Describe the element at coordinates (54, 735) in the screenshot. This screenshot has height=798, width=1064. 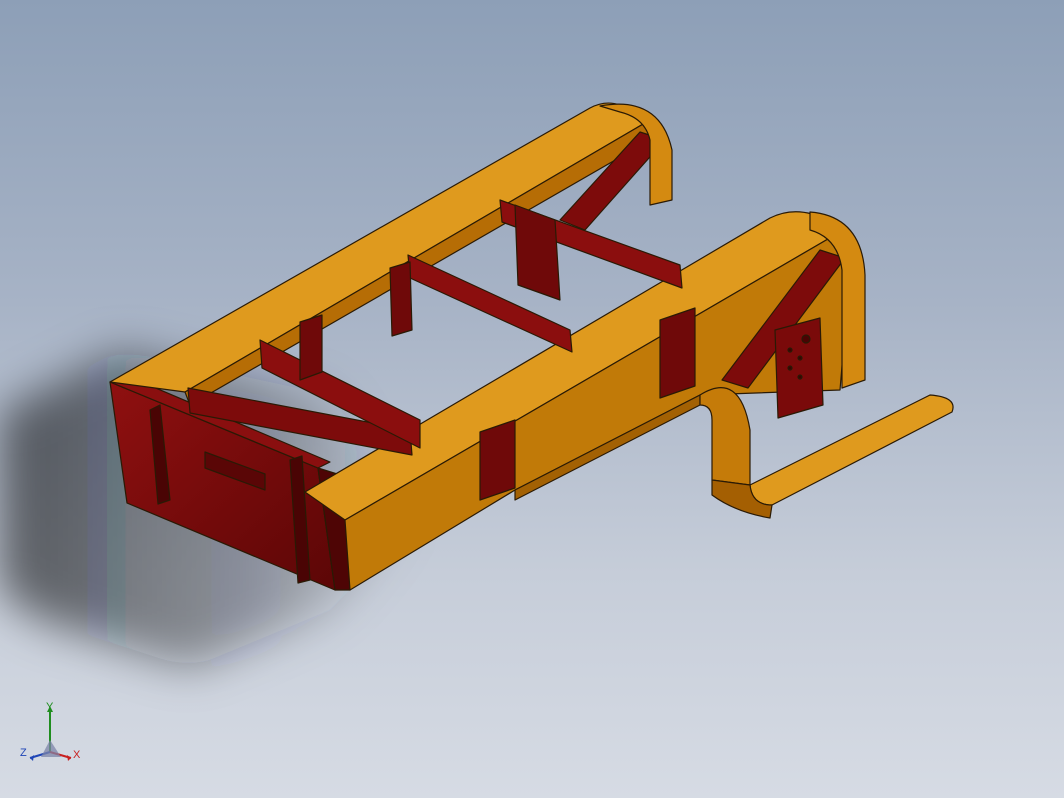
I see `coordinate-triad: Y Z X` at that location.